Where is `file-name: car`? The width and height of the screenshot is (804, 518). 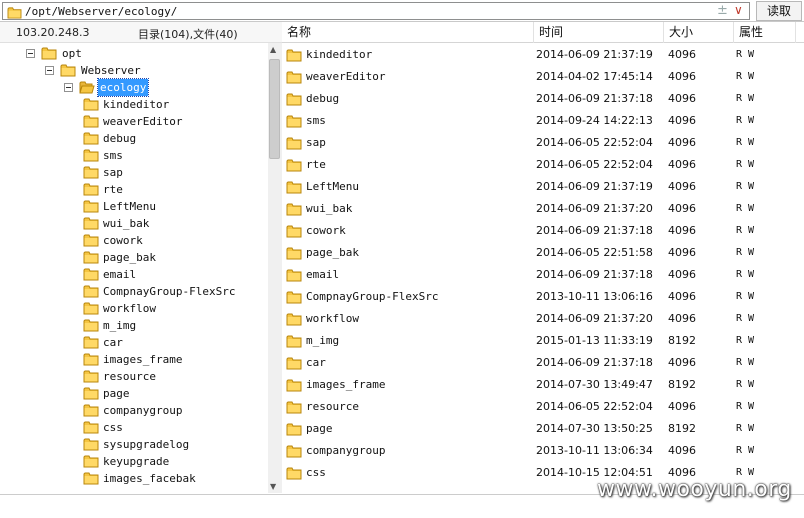 file-name: car is located at coordinates (316, 362).